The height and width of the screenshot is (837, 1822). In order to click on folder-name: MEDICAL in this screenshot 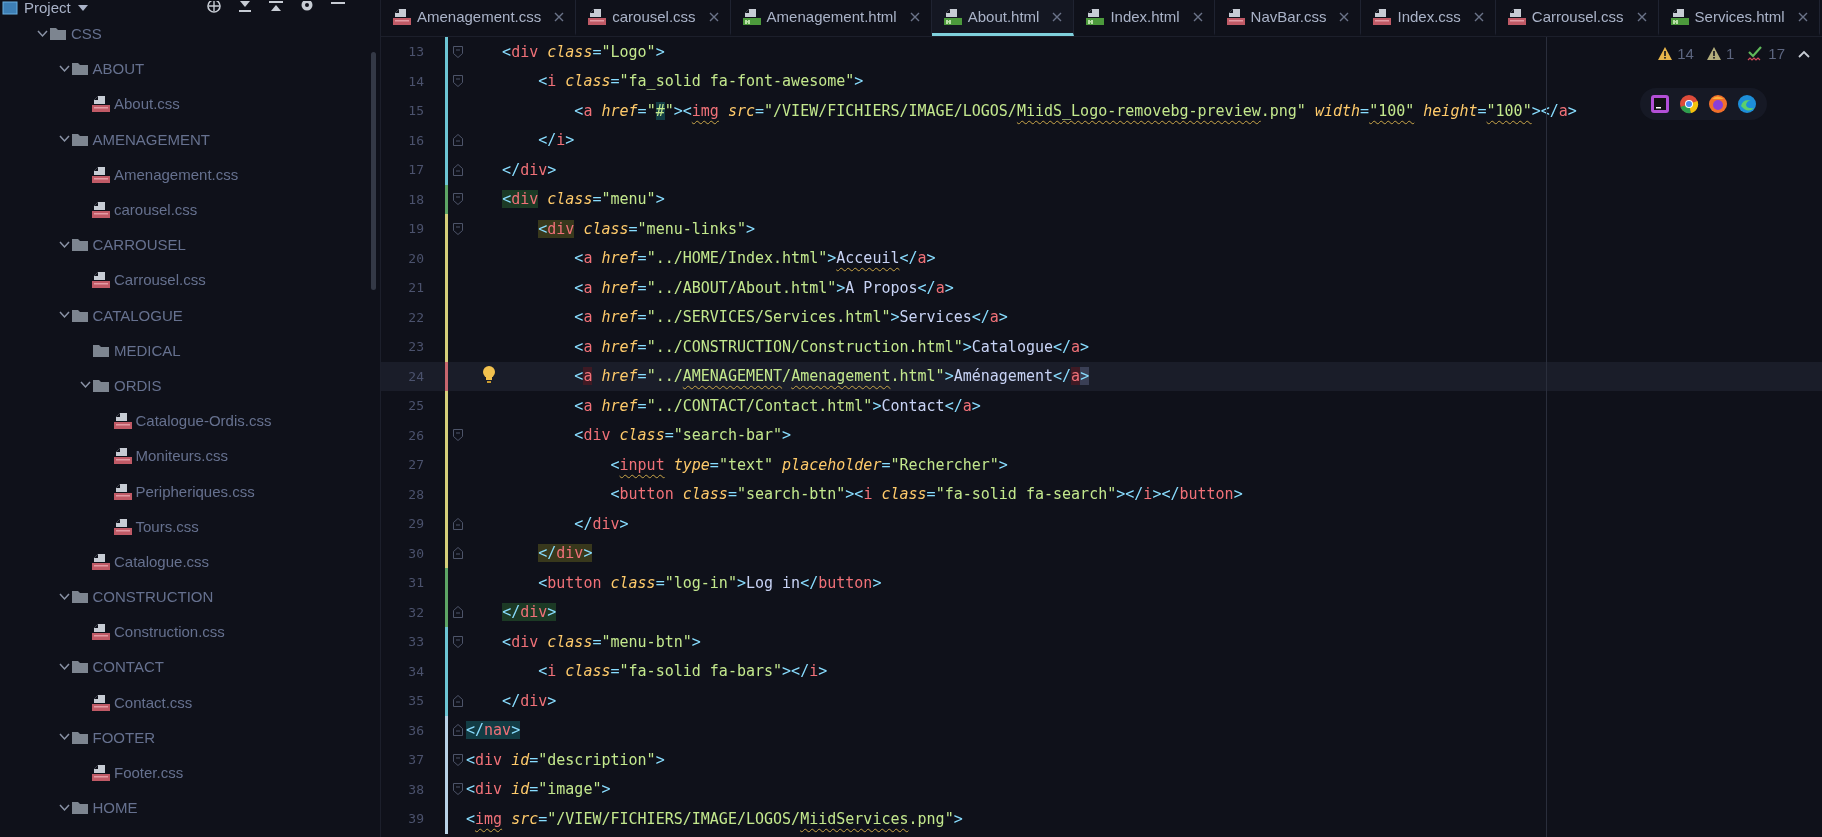, I will do `click(147, 350)`.